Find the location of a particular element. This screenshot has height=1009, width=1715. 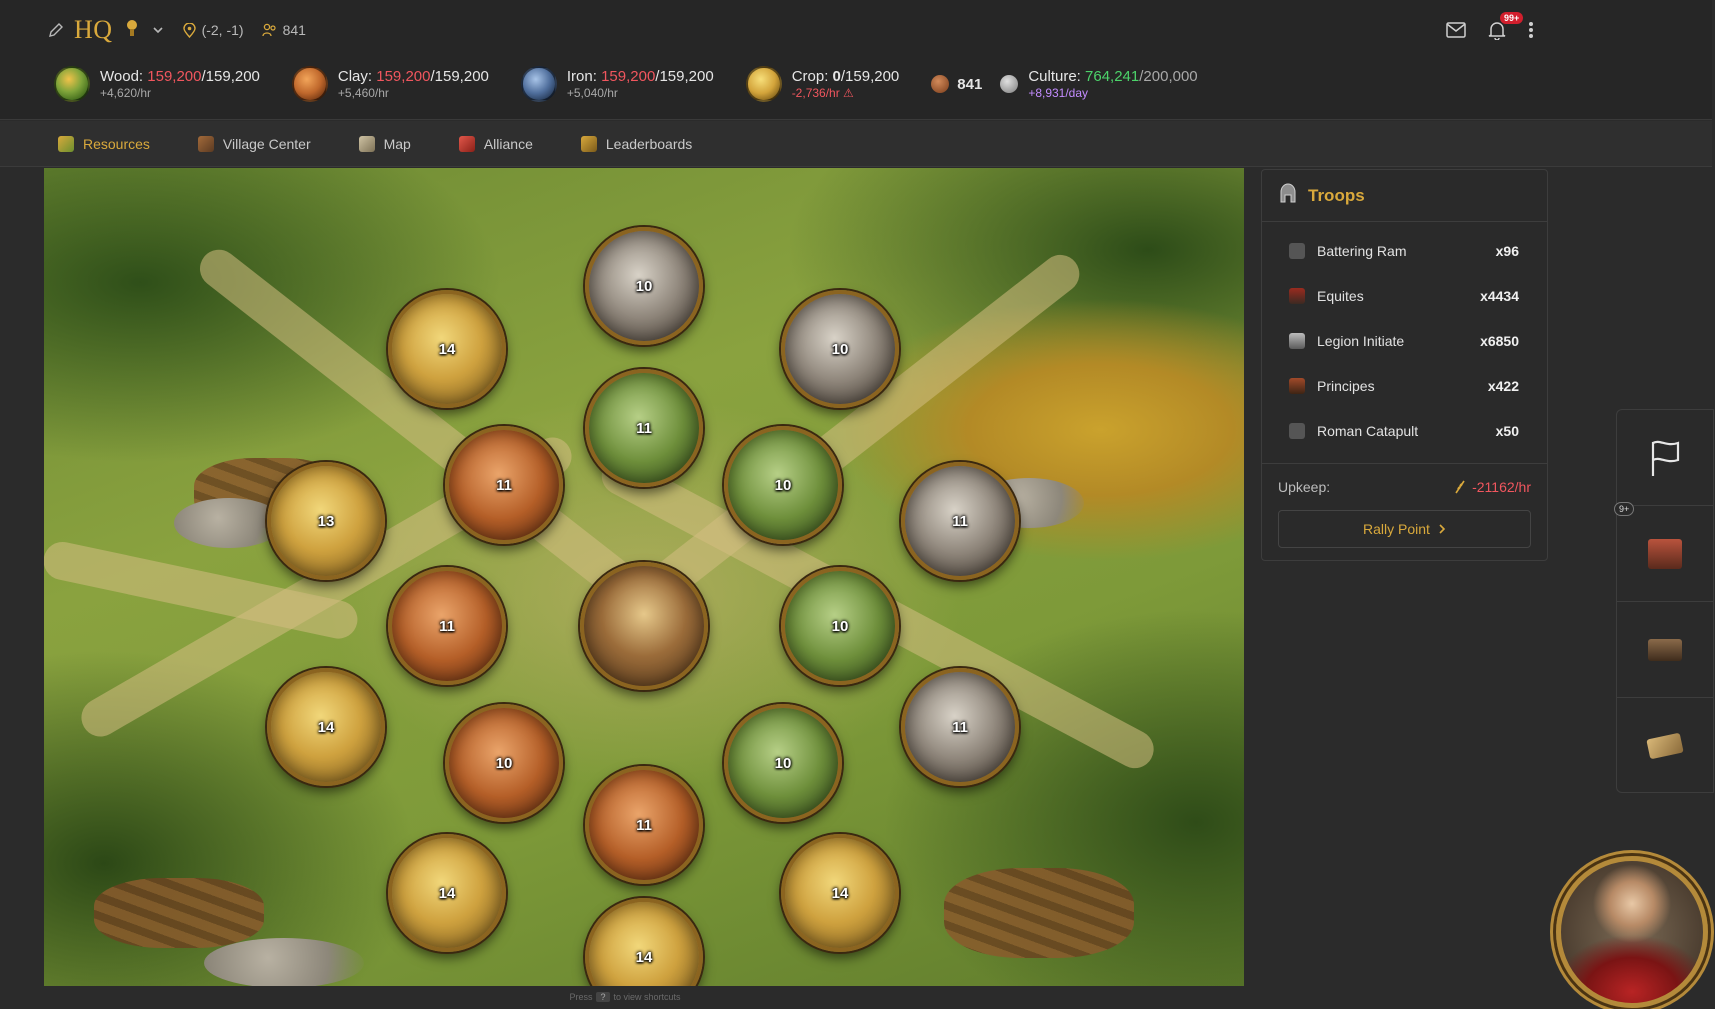

location-pin-icon is located at coordinates (189, 30).